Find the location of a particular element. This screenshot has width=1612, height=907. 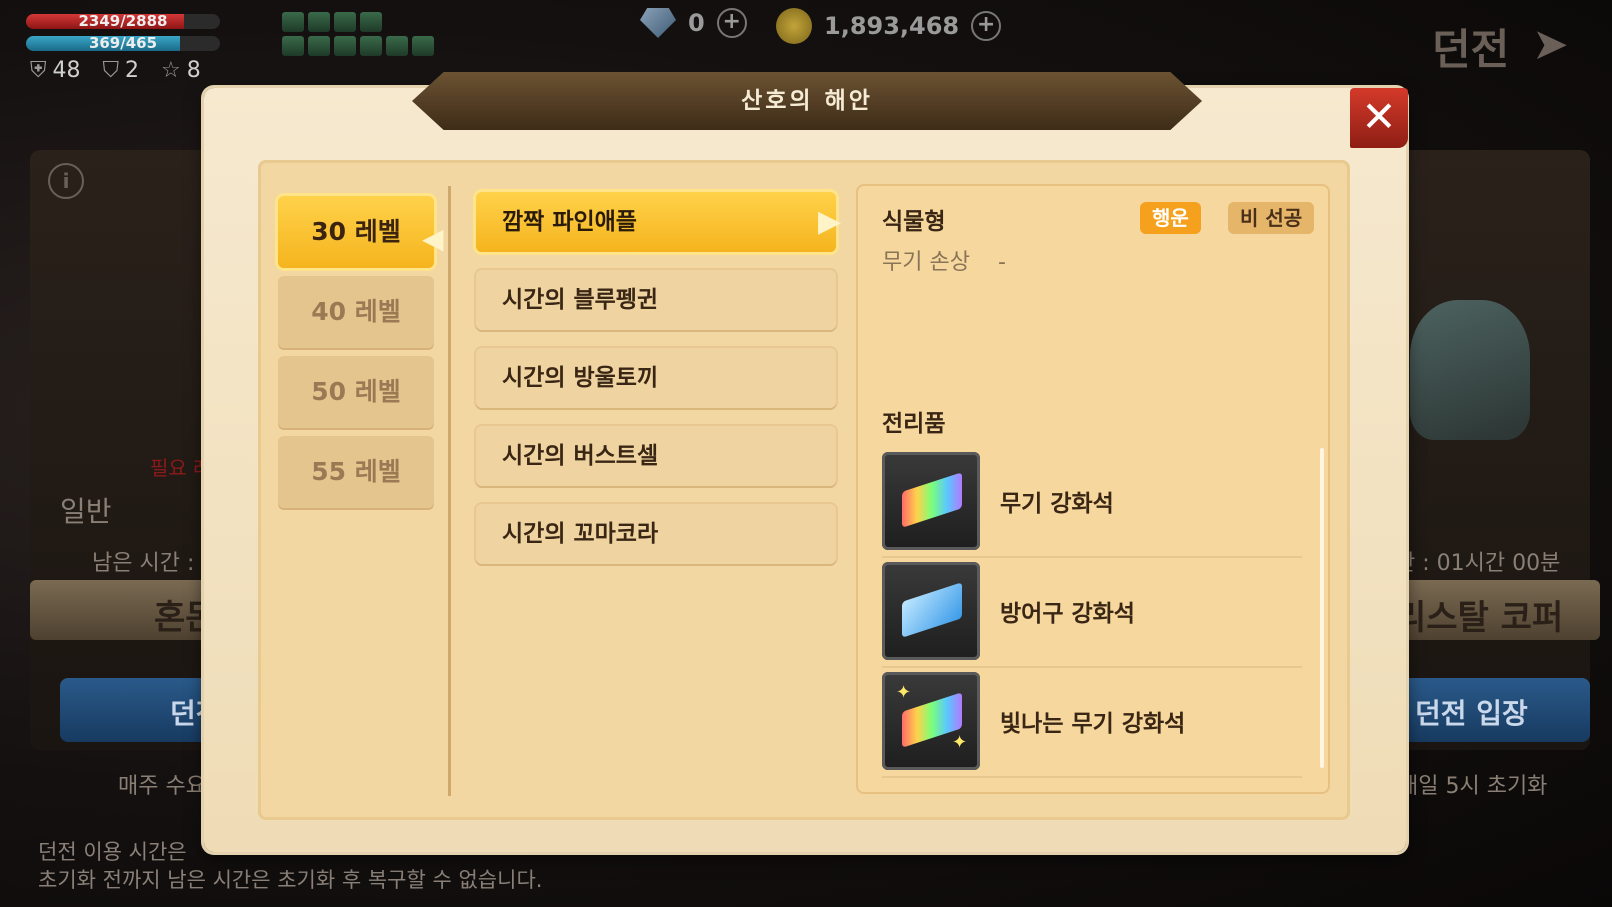

gem-currency: 0 + is located at coordinates (693, 23).